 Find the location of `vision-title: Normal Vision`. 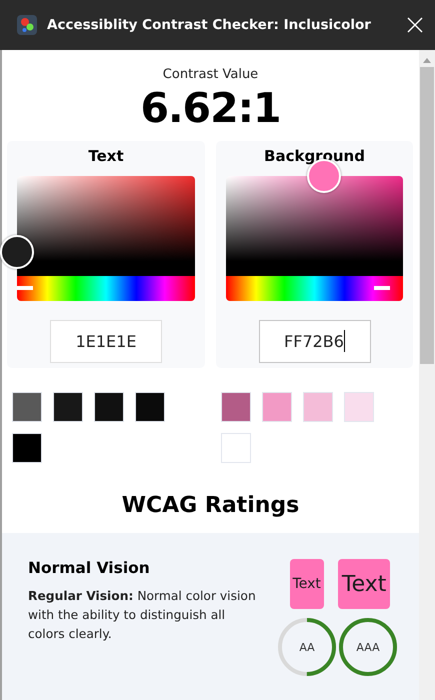

vision-title: Normal Vision is located at coordinates (89, 568).